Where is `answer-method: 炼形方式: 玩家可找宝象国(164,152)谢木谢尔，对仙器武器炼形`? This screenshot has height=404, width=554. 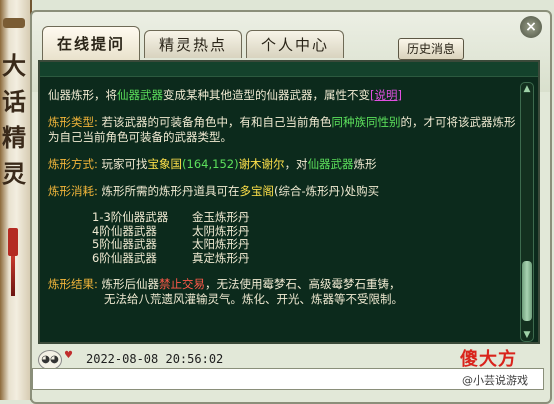 answer-method: 炼形方式: 玩家可找宝象国(164,152)谢木谢尔，对仙器武器炼形 is located at coordinates (283, 164).